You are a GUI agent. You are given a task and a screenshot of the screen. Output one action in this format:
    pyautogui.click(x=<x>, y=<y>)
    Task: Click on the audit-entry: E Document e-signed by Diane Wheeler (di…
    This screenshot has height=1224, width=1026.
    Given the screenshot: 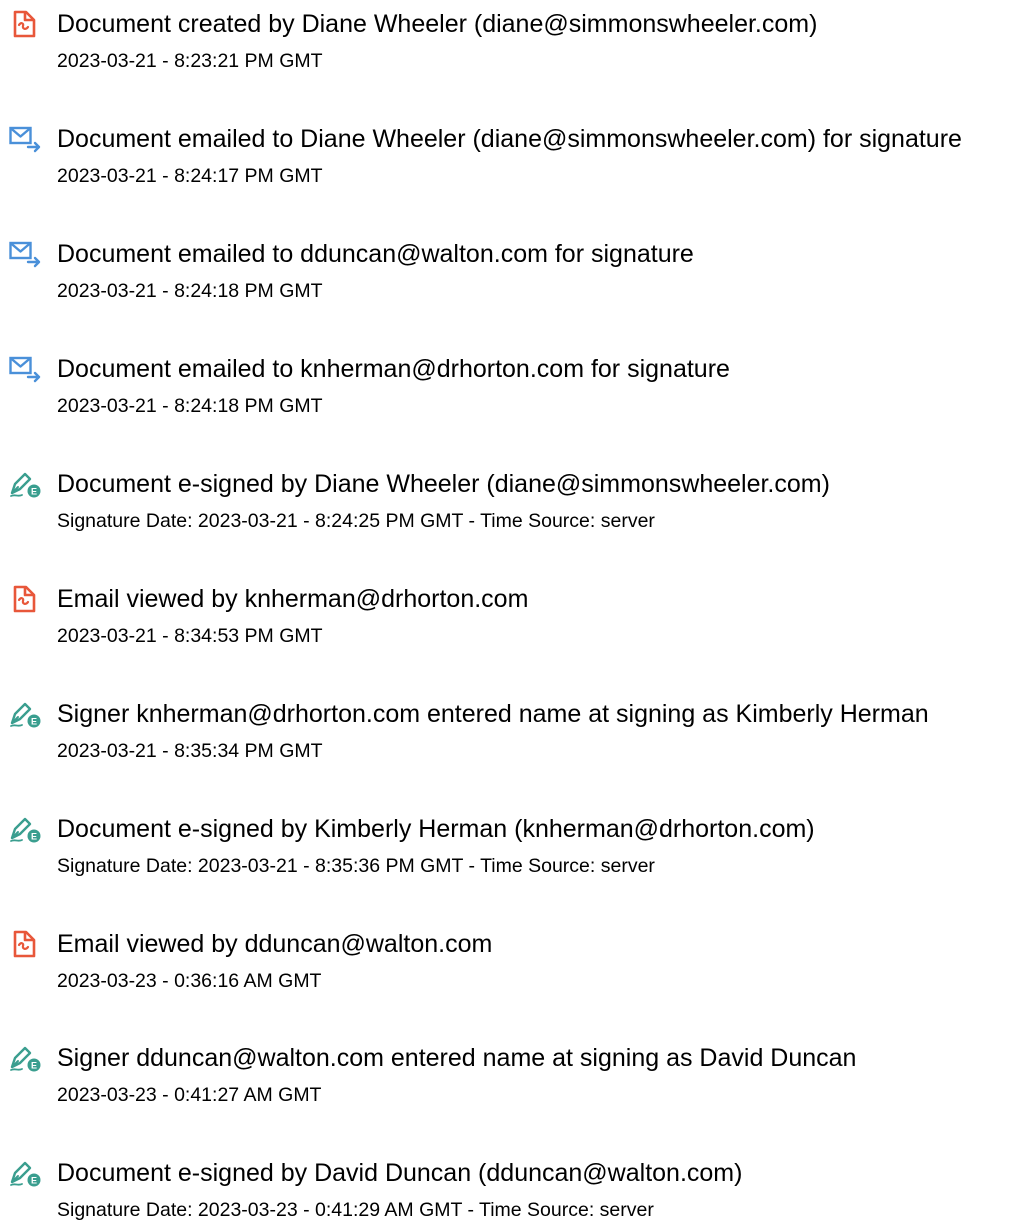 What is the action you would take?
    pyautogui.click(x=513, y=524)
    